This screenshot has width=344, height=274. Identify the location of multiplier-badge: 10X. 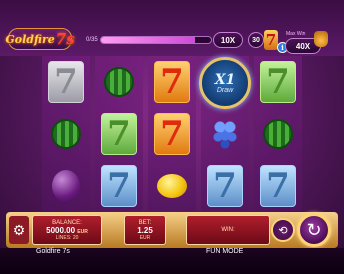
(228, 40).